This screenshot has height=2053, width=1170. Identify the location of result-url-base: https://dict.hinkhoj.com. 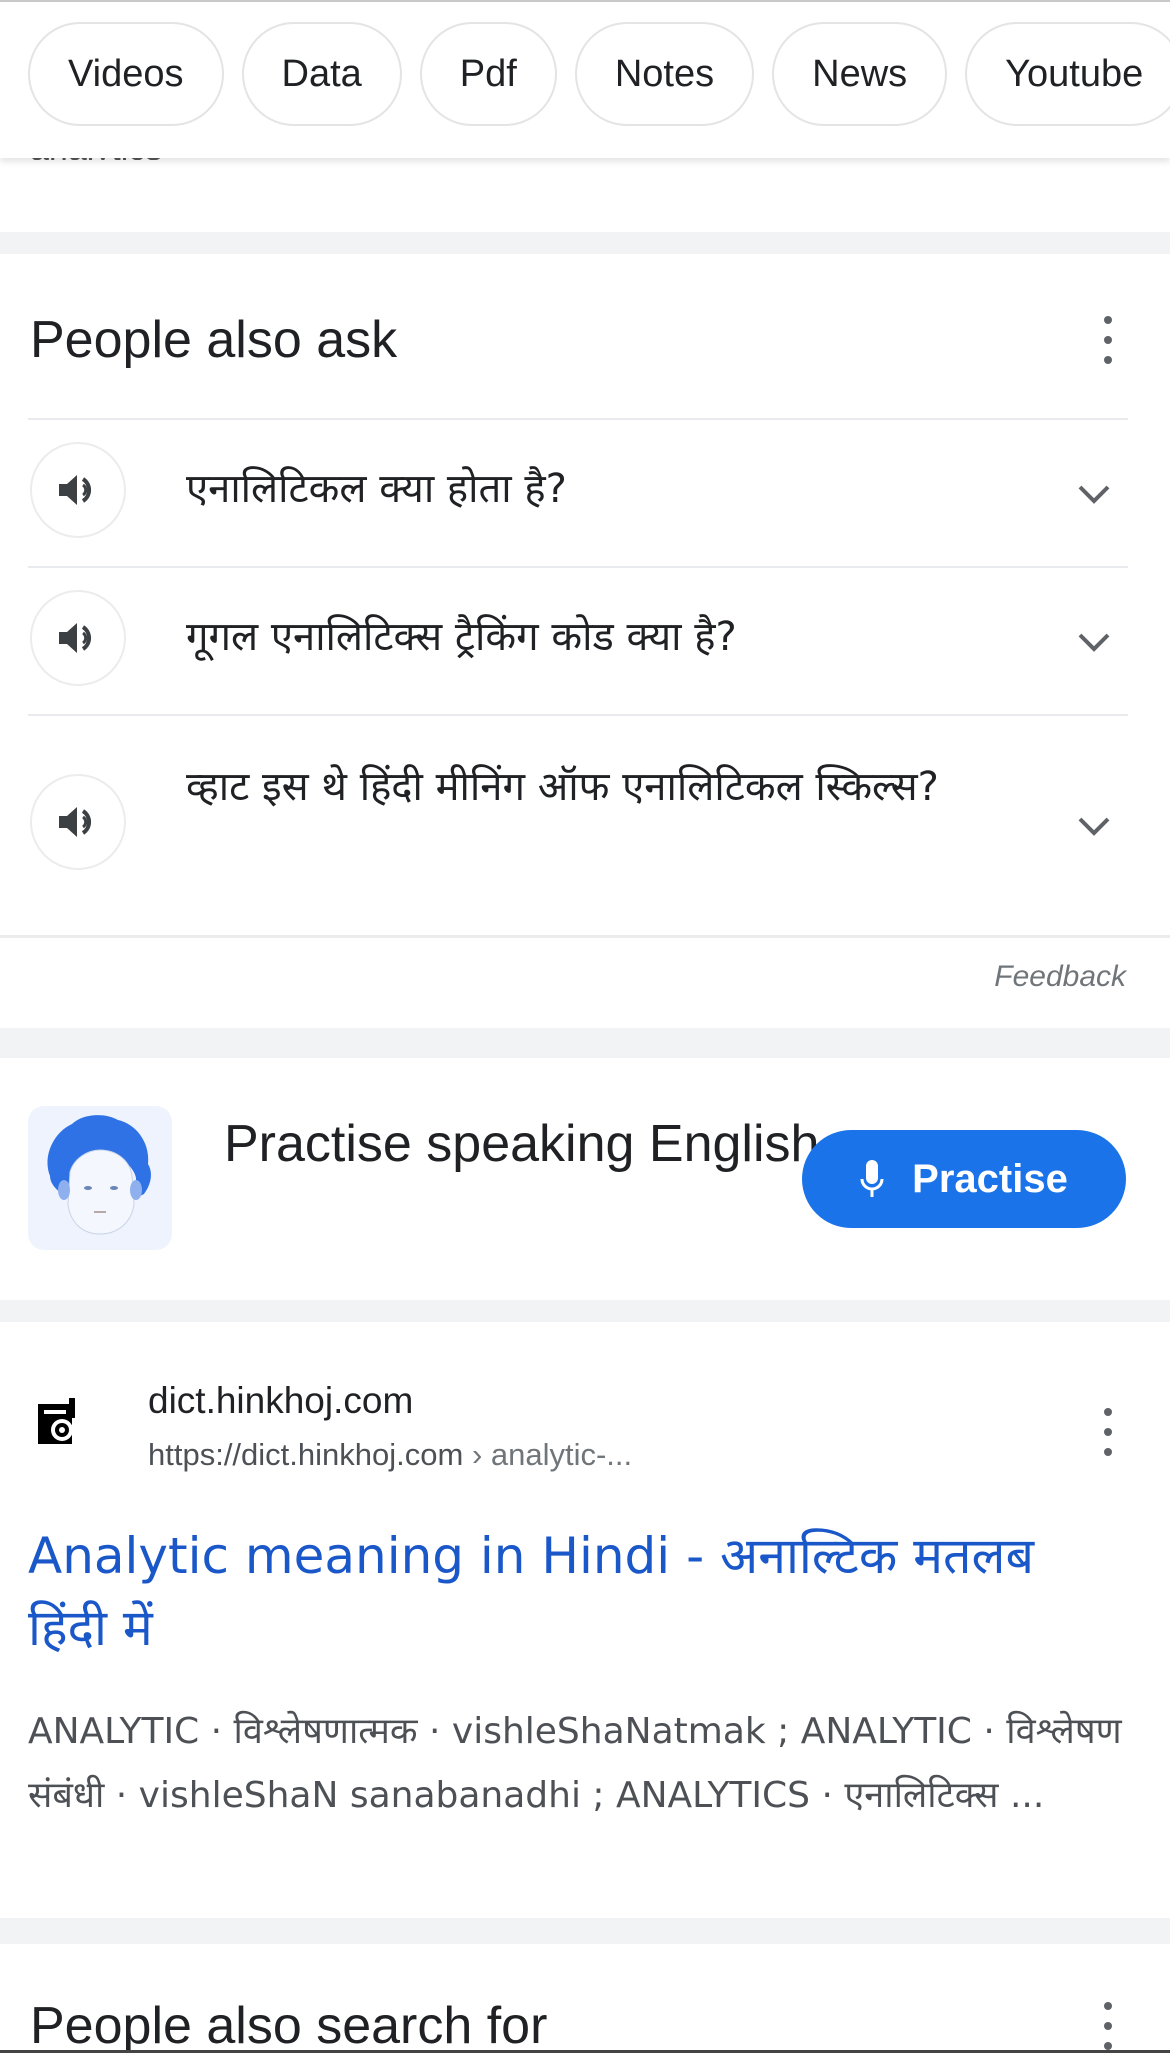
(306, 1454).